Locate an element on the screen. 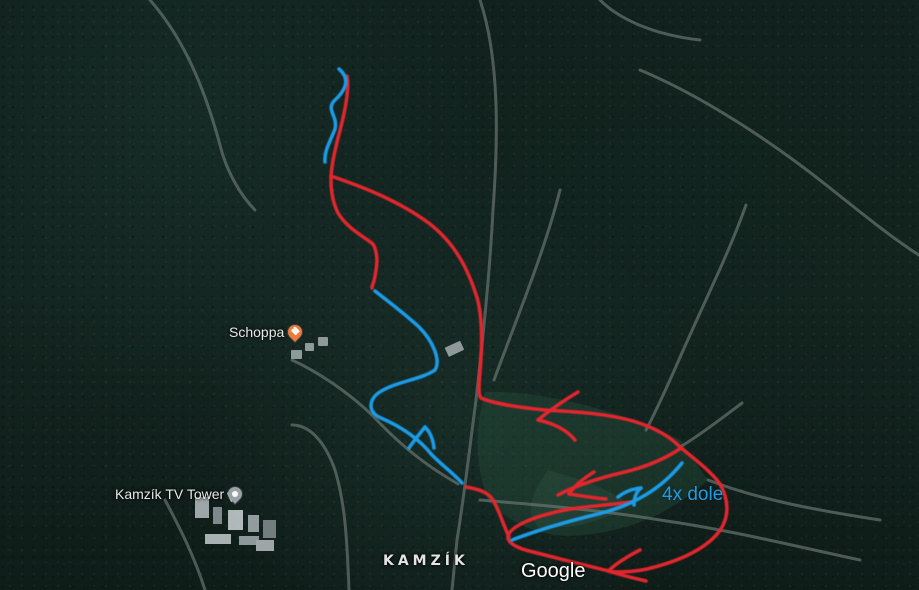 This screenshot has width=919, height=590. restaurant-label: Schoppa is located at coordinates (257, 332).